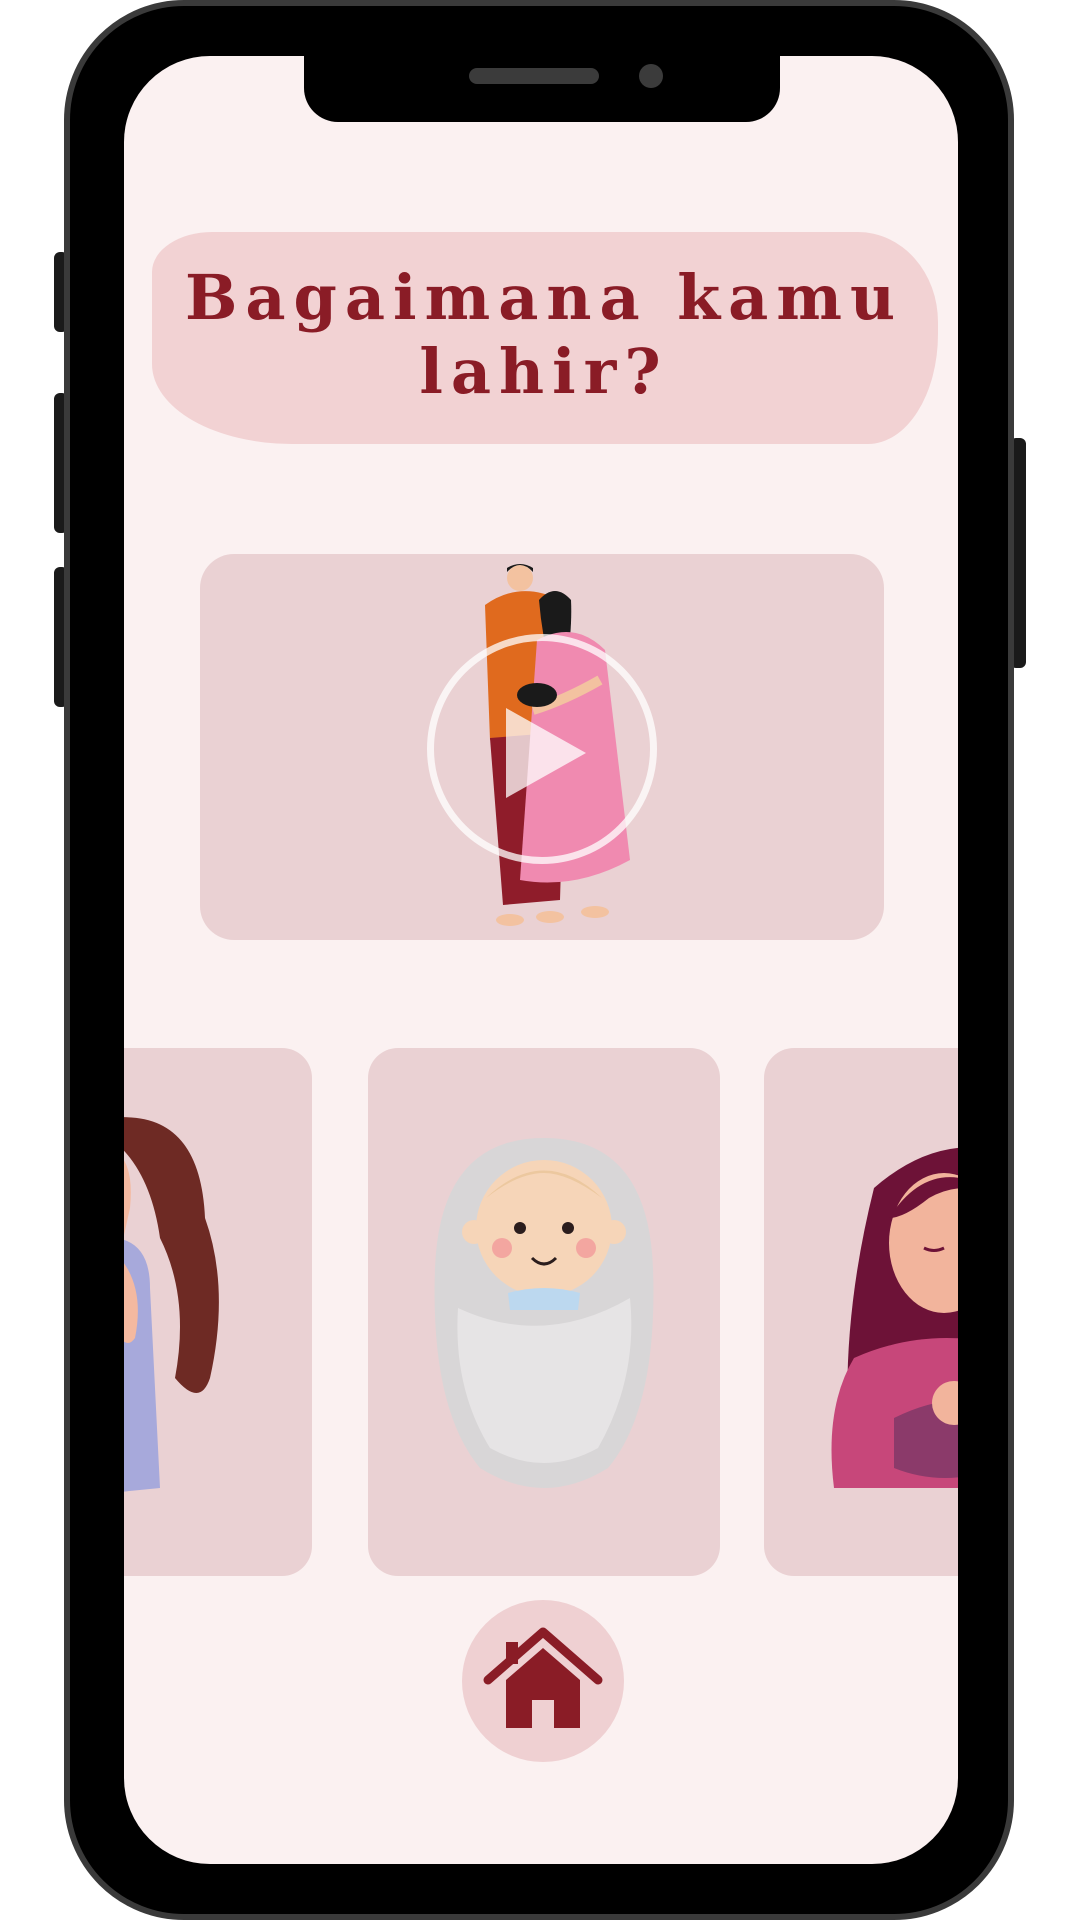  What do you see at coordinates (534, 76) in the screenshot?
I see `speaker-icon` at bounding box center [534, 76].